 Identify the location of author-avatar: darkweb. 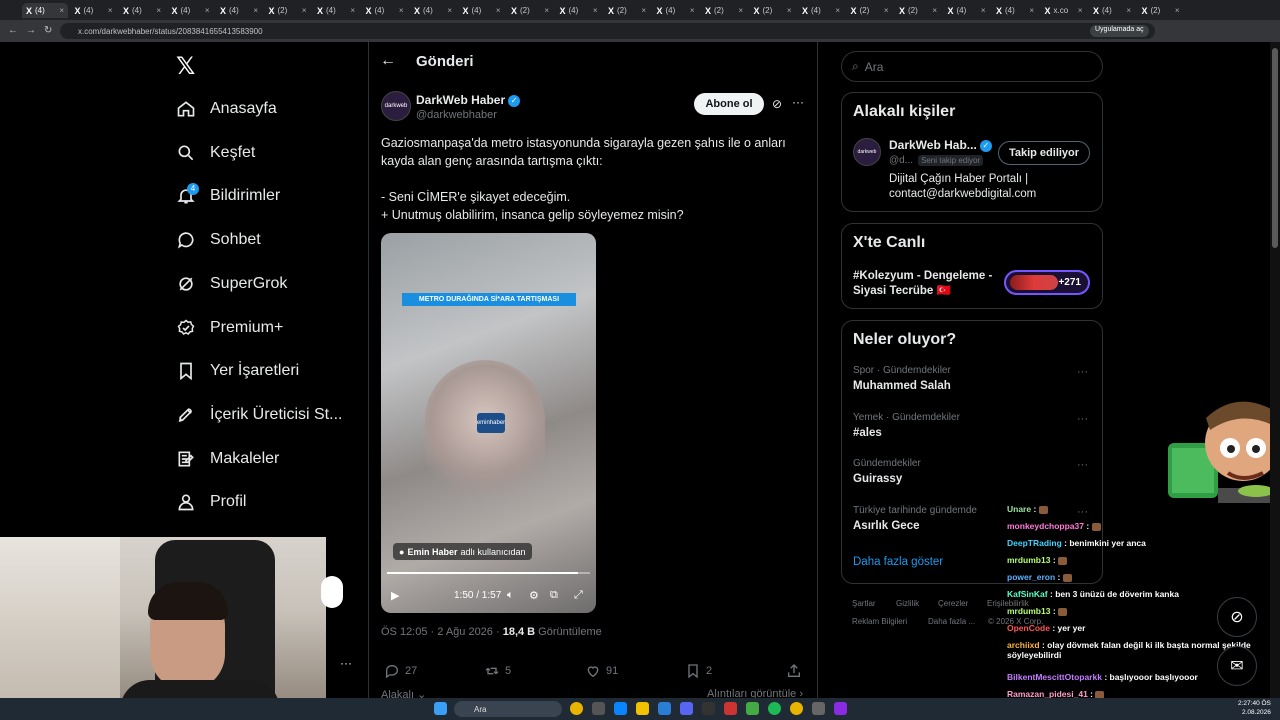
(396, 106).